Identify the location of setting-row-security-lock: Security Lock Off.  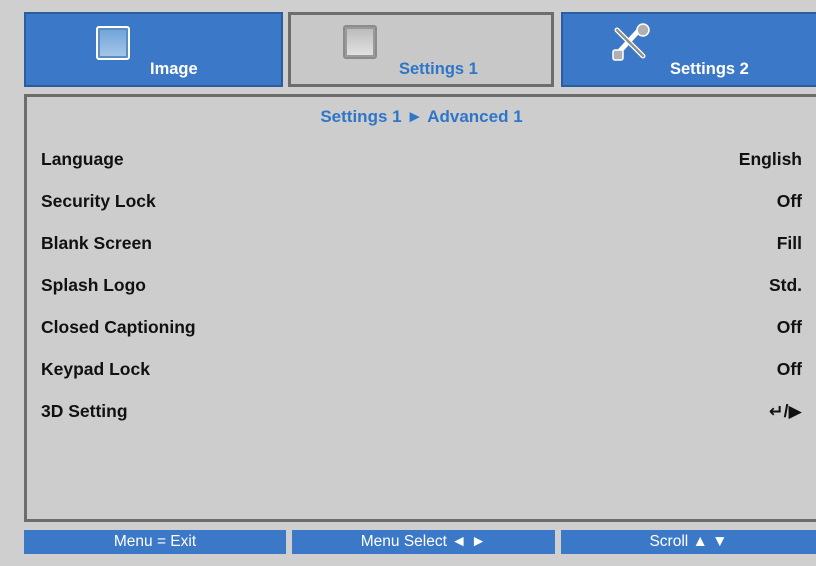
(421, 203).